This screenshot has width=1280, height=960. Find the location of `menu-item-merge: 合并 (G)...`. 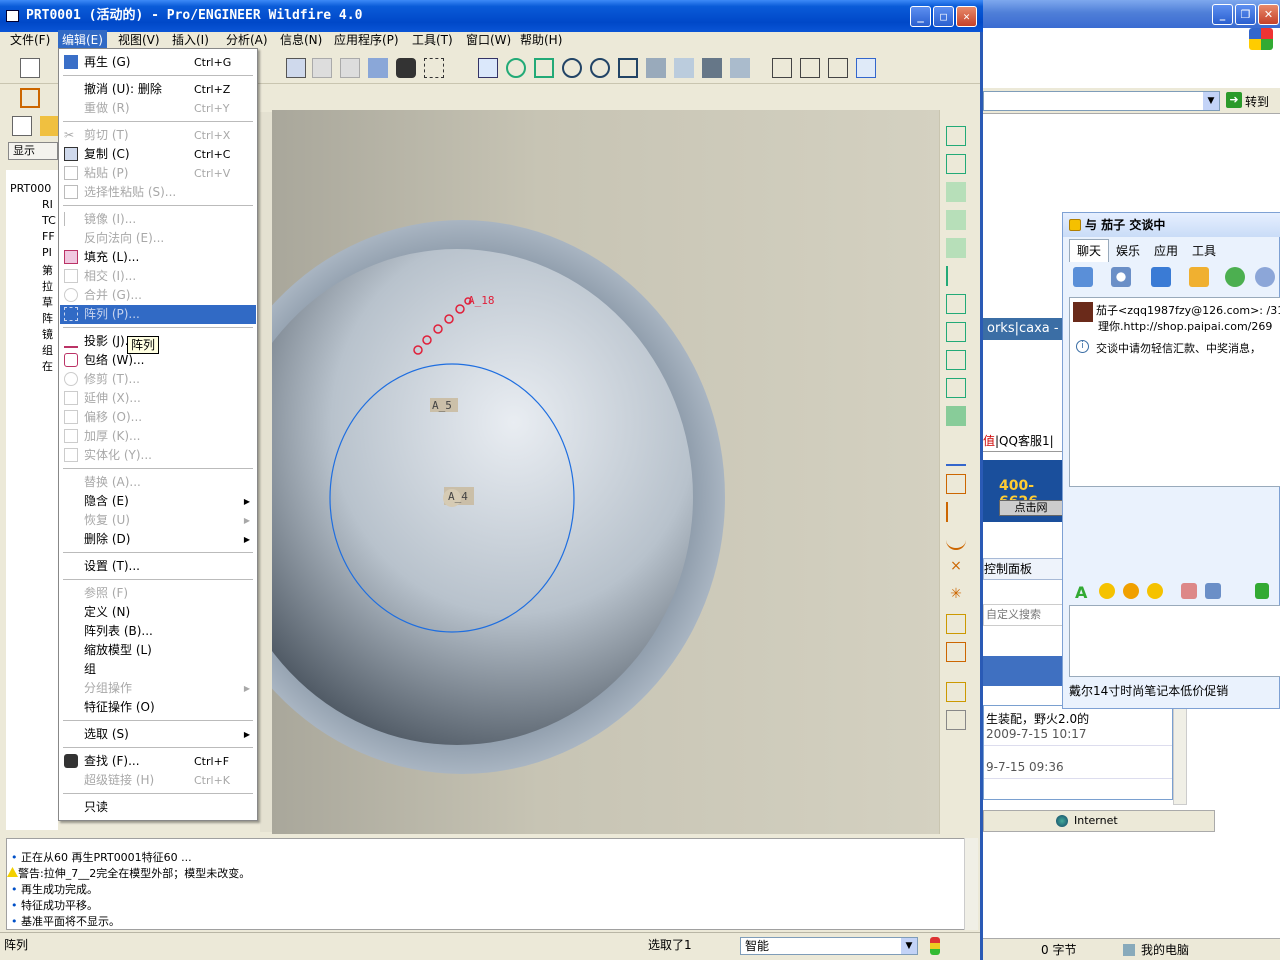

menu-item-merge: 合并 (G)... is located at coordinates (158, 295).